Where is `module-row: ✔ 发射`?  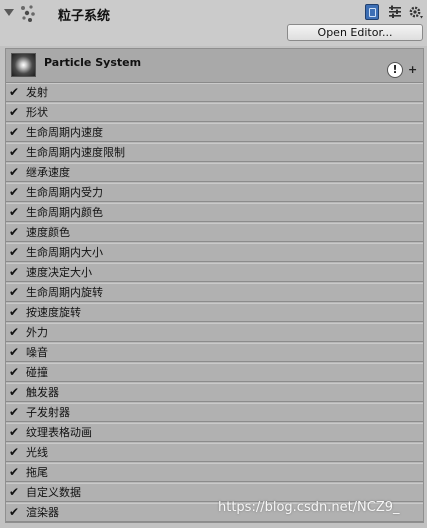 module-row: ✔ 发射 is located at coordinates (214, 92).